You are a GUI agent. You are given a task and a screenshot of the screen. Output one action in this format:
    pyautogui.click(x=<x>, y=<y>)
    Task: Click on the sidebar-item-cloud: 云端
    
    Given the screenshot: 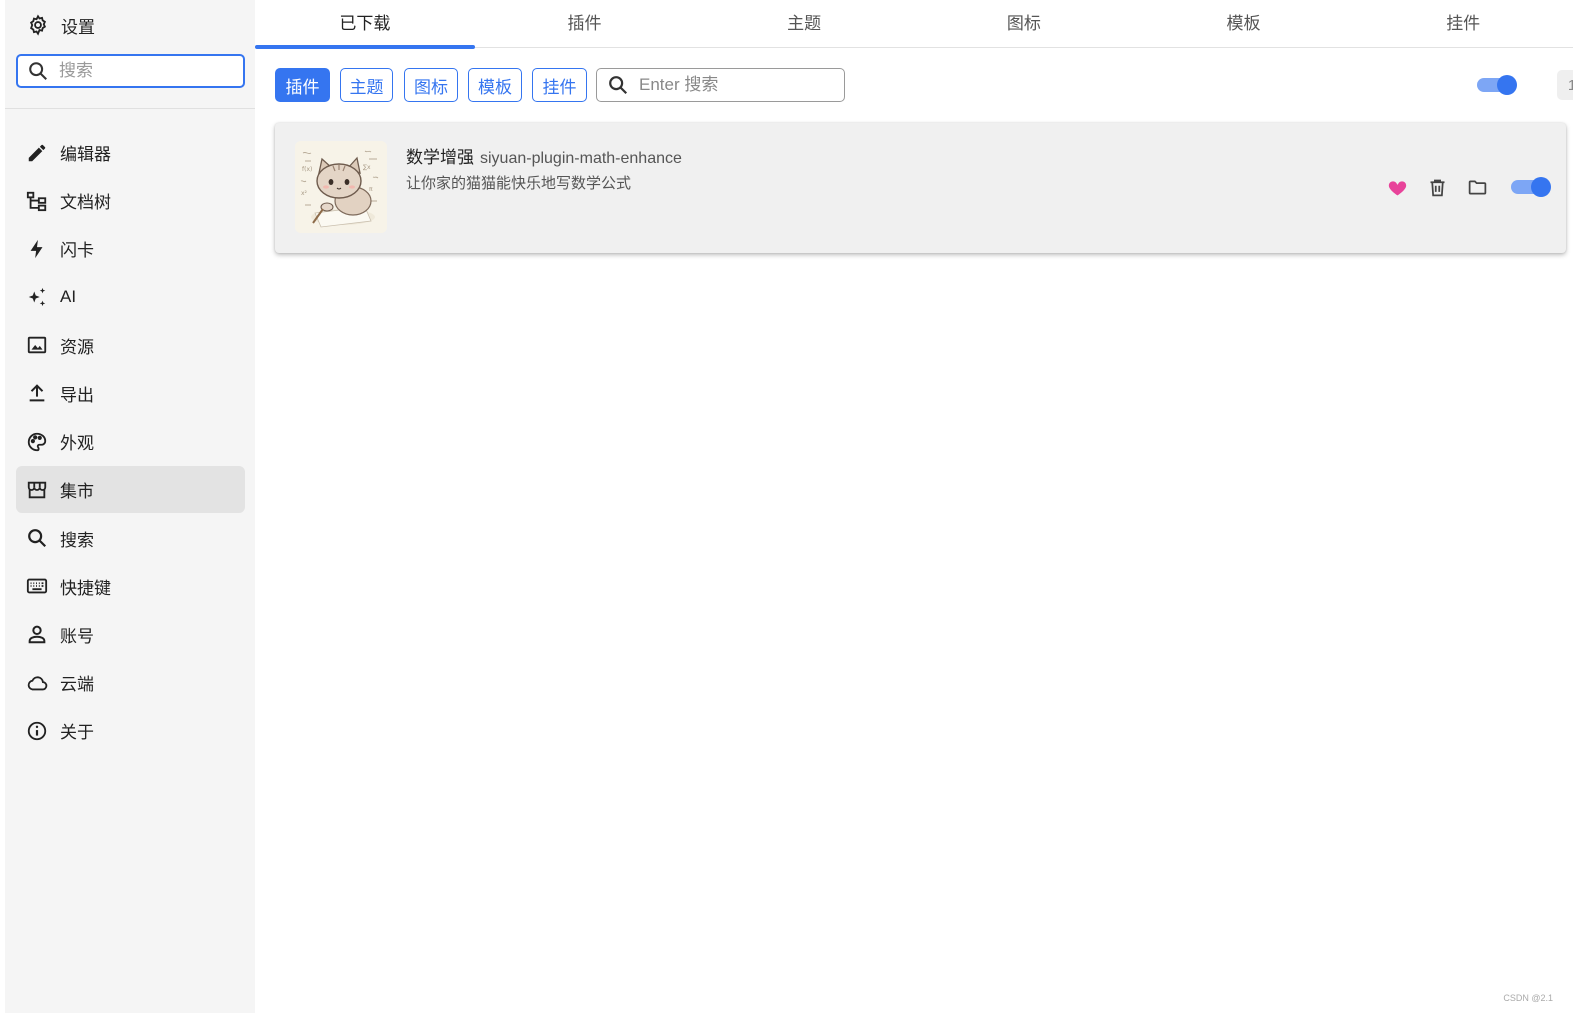 What is the action you would take?
    pyautogui.click(x=130, y=682)
    